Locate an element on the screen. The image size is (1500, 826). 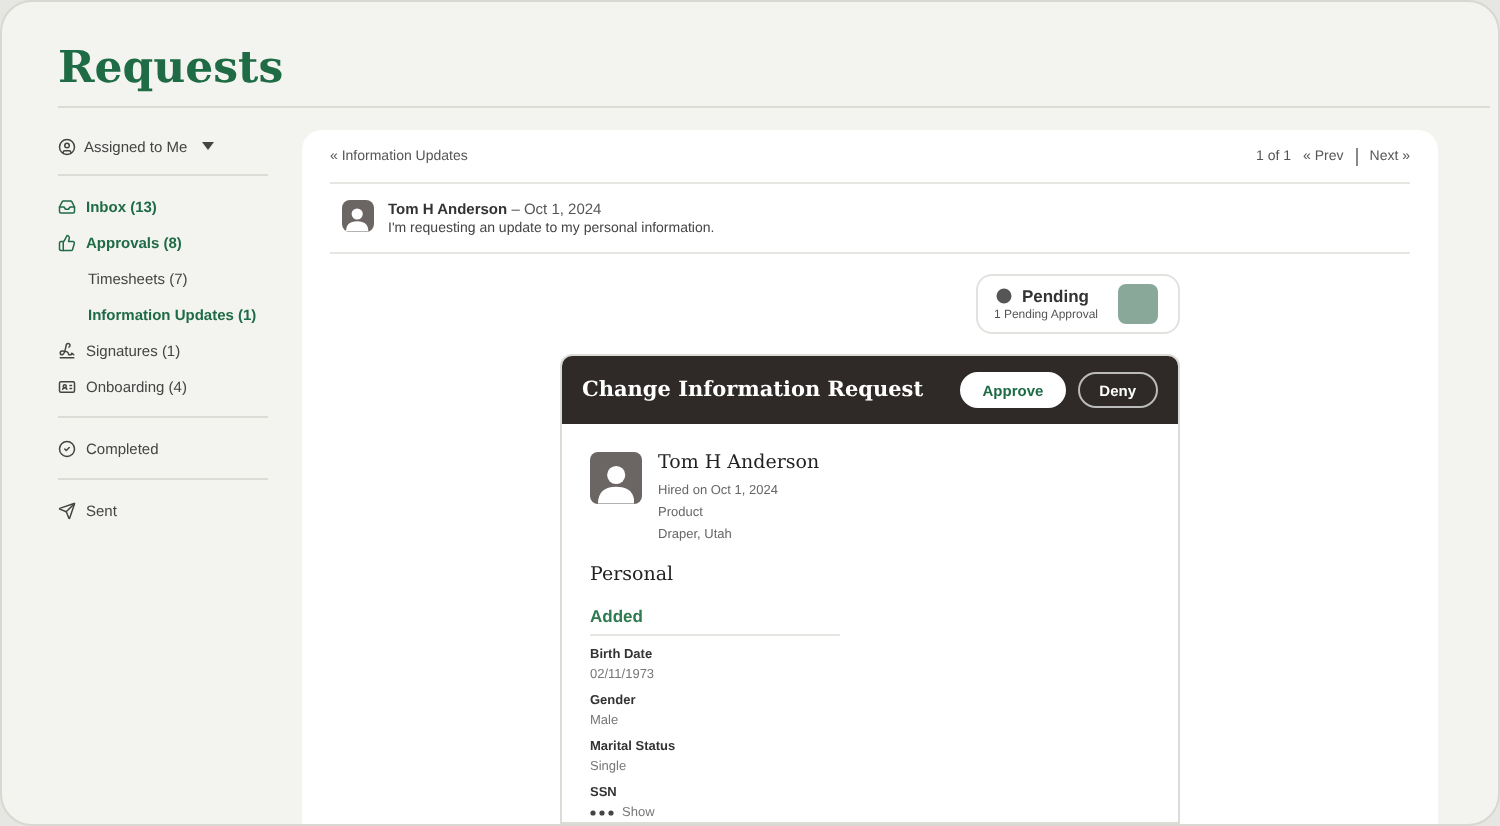
signature-icon is located at coordinates (67, 350).